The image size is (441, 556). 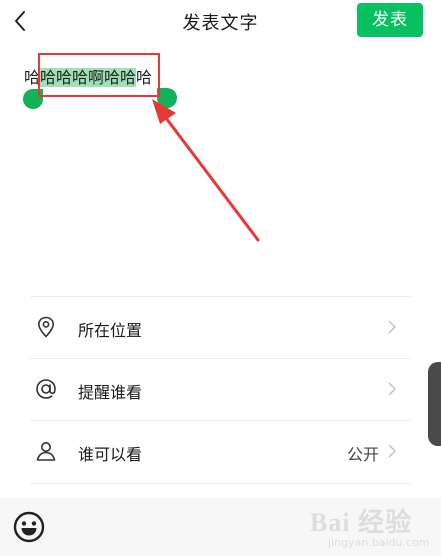 I want to click on option-label: 谁可以看, so click(x=110, y=454).